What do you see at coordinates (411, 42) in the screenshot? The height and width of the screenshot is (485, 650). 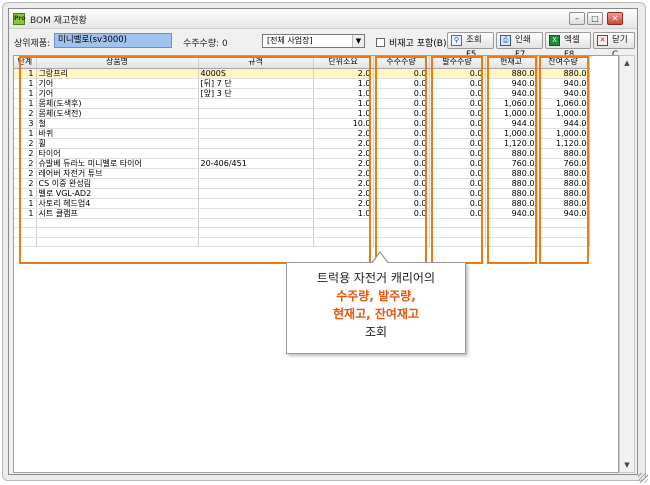 I see `include-nonstock-checkbox: 비재고 포함(B)` at bounding box center [411, 42].